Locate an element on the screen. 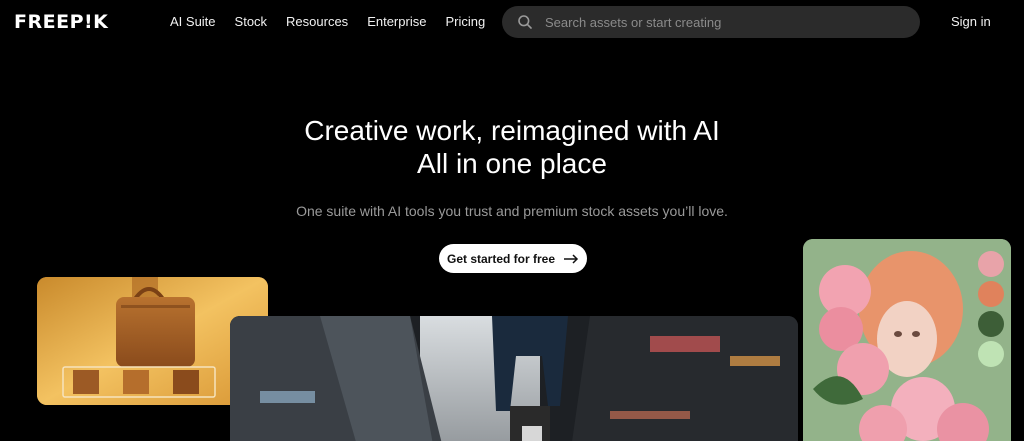  sign-in-link: Sign in is located at coordinates (971, 22).